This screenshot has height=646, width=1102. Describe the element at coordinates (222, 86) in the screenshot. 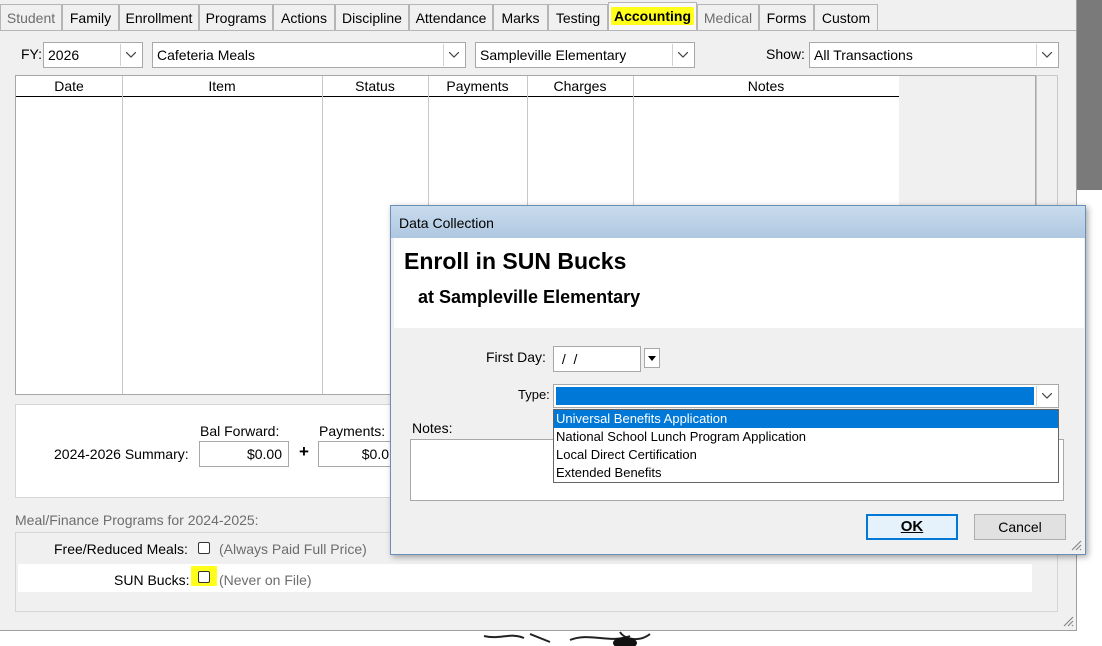

I see `col-header-item: Item` at that location.